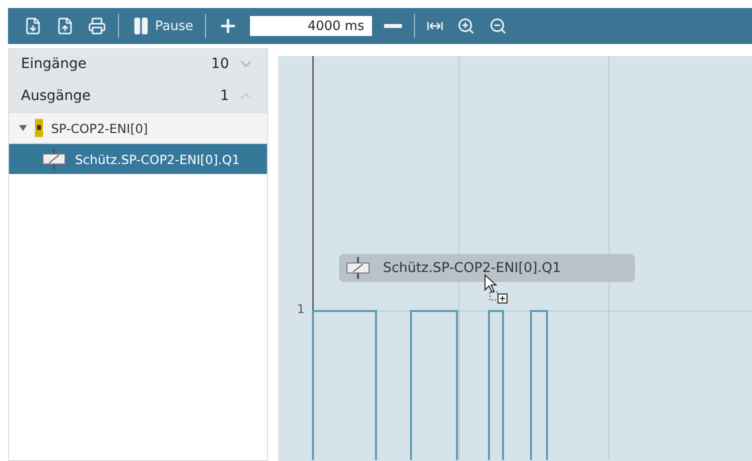  I want to click on tree-item: Schütz.SP-COP2-ENI[0].Q1, so click(138, 158).